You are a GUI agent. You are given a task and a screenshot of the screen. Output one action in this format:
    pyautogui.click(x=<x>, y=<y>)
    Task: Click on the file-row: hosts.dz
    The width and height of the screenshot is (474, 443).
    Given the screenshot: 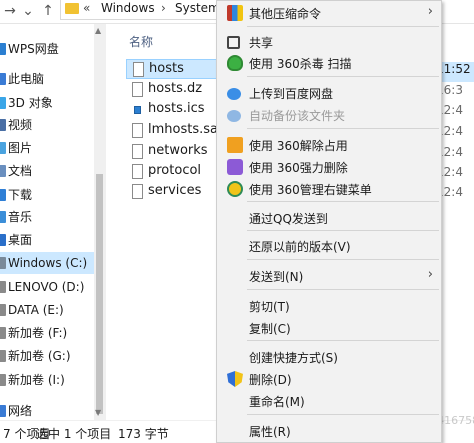 What is the action you would take?
    pyautogui.click(x=172, y=90)
    